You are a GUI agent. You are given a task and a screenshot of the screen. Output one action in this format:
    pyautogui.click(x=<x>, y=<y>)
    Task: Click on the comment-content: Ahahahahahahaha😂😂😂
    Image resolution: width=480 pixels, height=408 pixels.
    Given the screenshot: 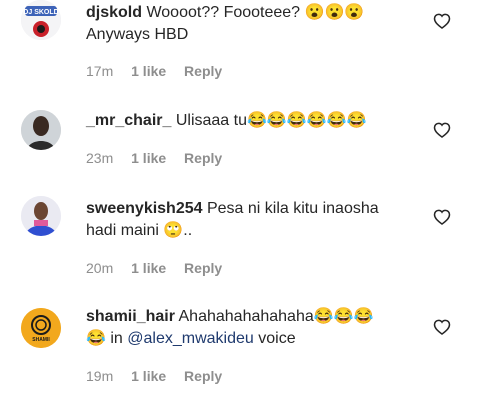 What is the action you would take?
    pyautogui.click(x=276, y=316)
    